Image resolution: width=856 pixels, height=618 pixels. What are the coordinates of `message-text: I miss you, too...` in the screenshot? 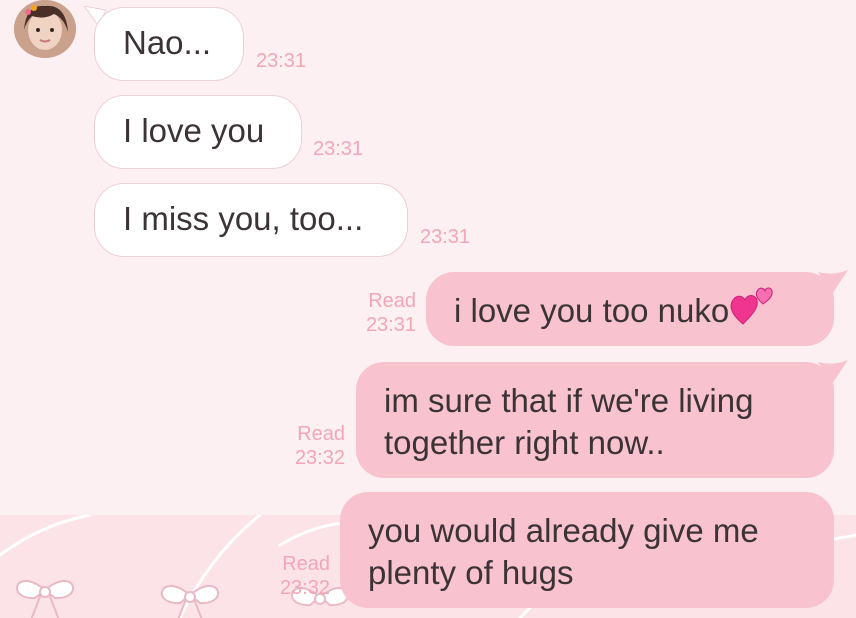 It's located at (243, 218).